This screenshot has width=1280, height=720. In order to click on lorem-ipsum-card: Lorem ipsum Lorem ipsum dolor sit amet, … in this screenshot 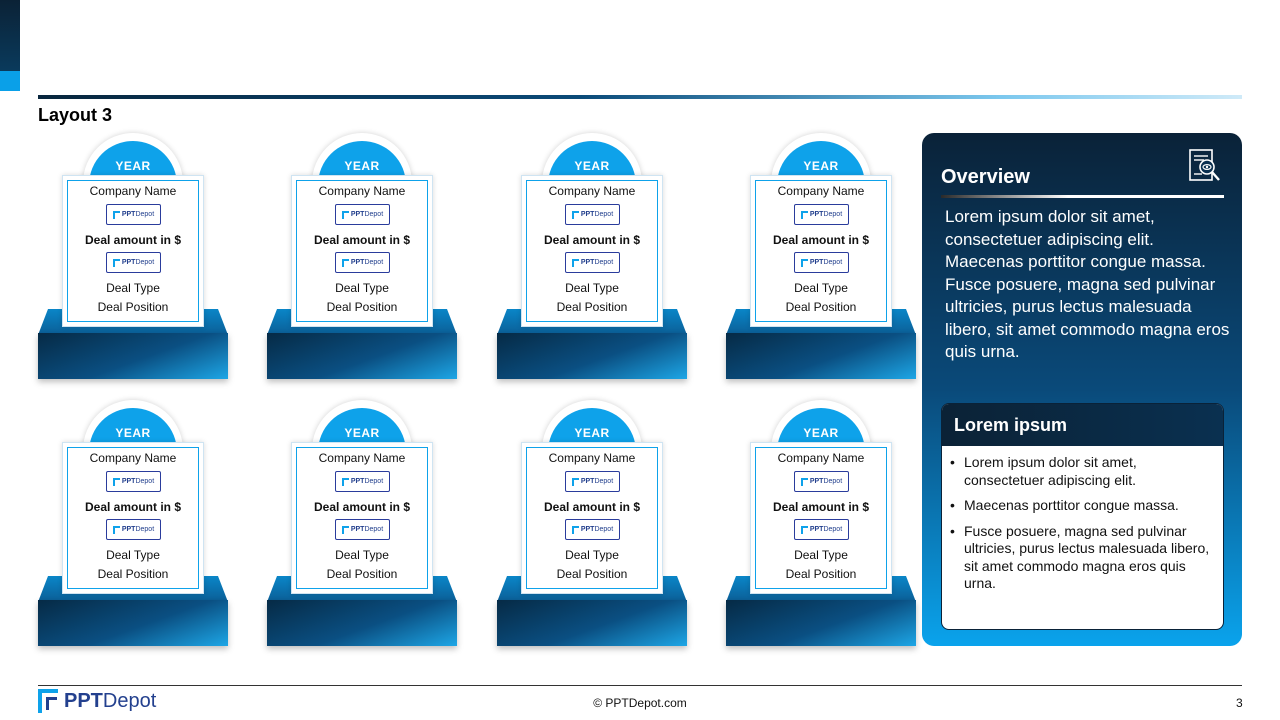, I will do `click(1082, 516)`.